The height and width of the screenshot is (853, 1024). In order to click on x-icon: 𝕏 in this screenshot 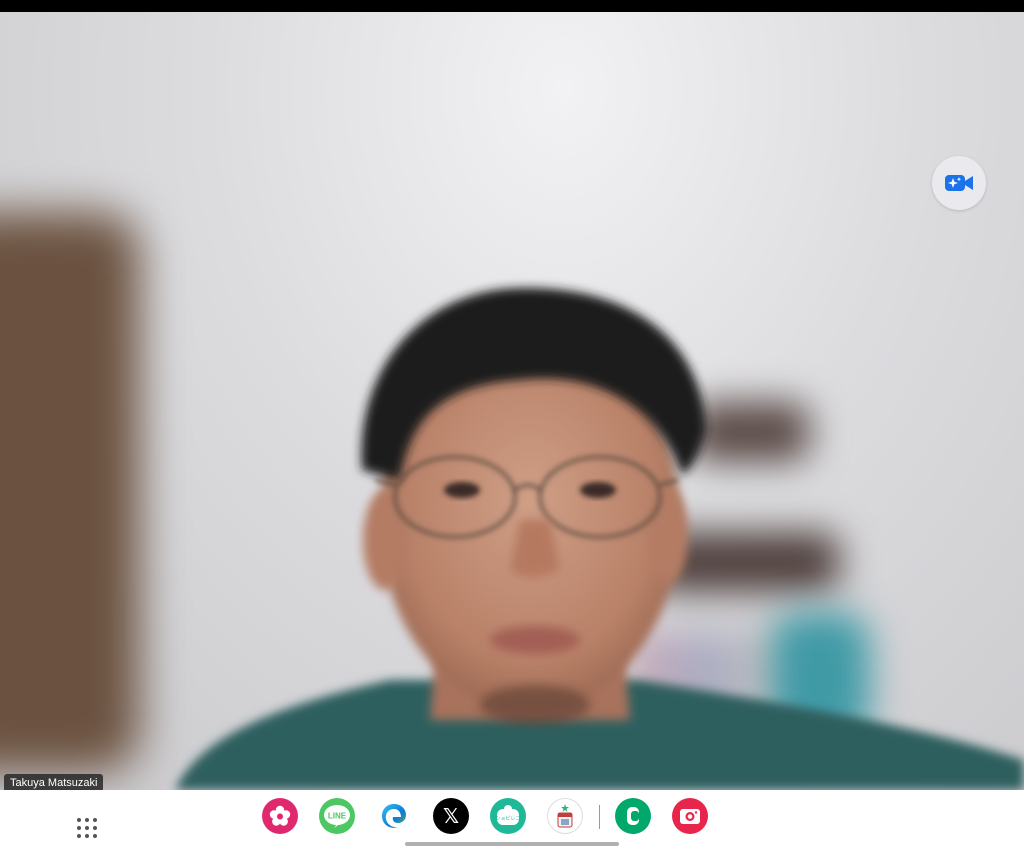, I will do `click(451, 816)`.